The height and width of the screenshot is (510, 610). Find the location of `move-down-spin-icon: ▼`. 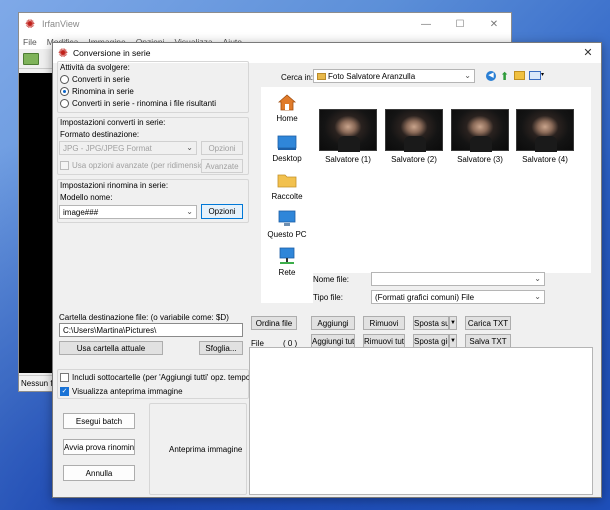

move-down-spin-icon: ▼ is located at coordinates (453, 341).